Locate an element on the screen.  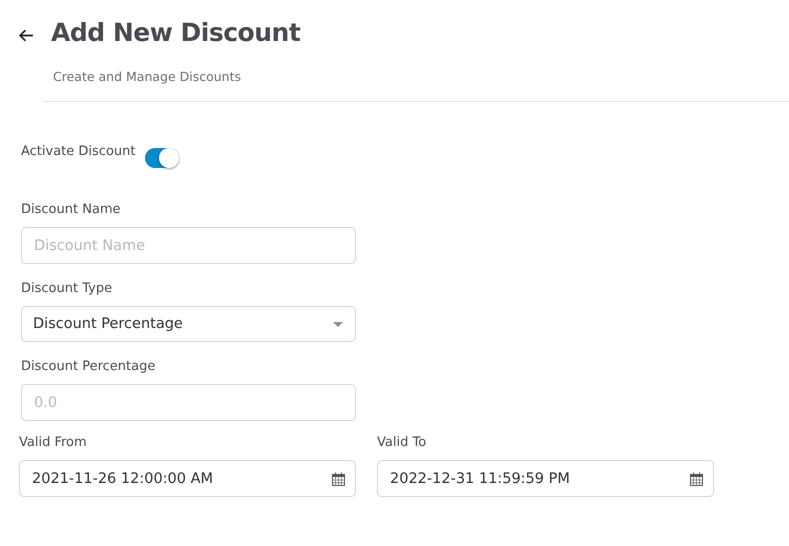
page-title: Add New Discount is located at coordinates (175, 32).